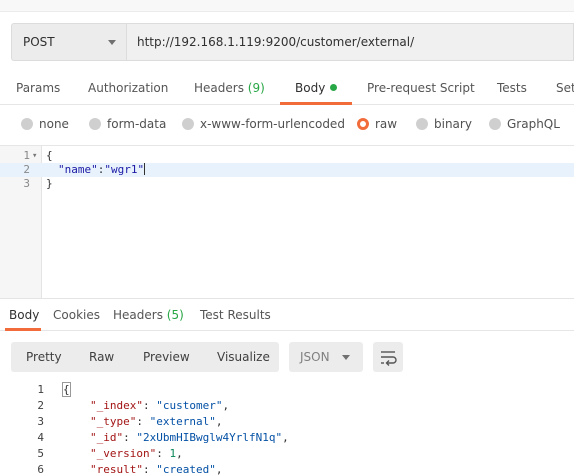 The height and width of the screenshot is (475, 574). What do you see at coordinates (38, 156) in the screenshot?
I see `editor-line: 1 ▾ {` at bounding box center [38, 156].